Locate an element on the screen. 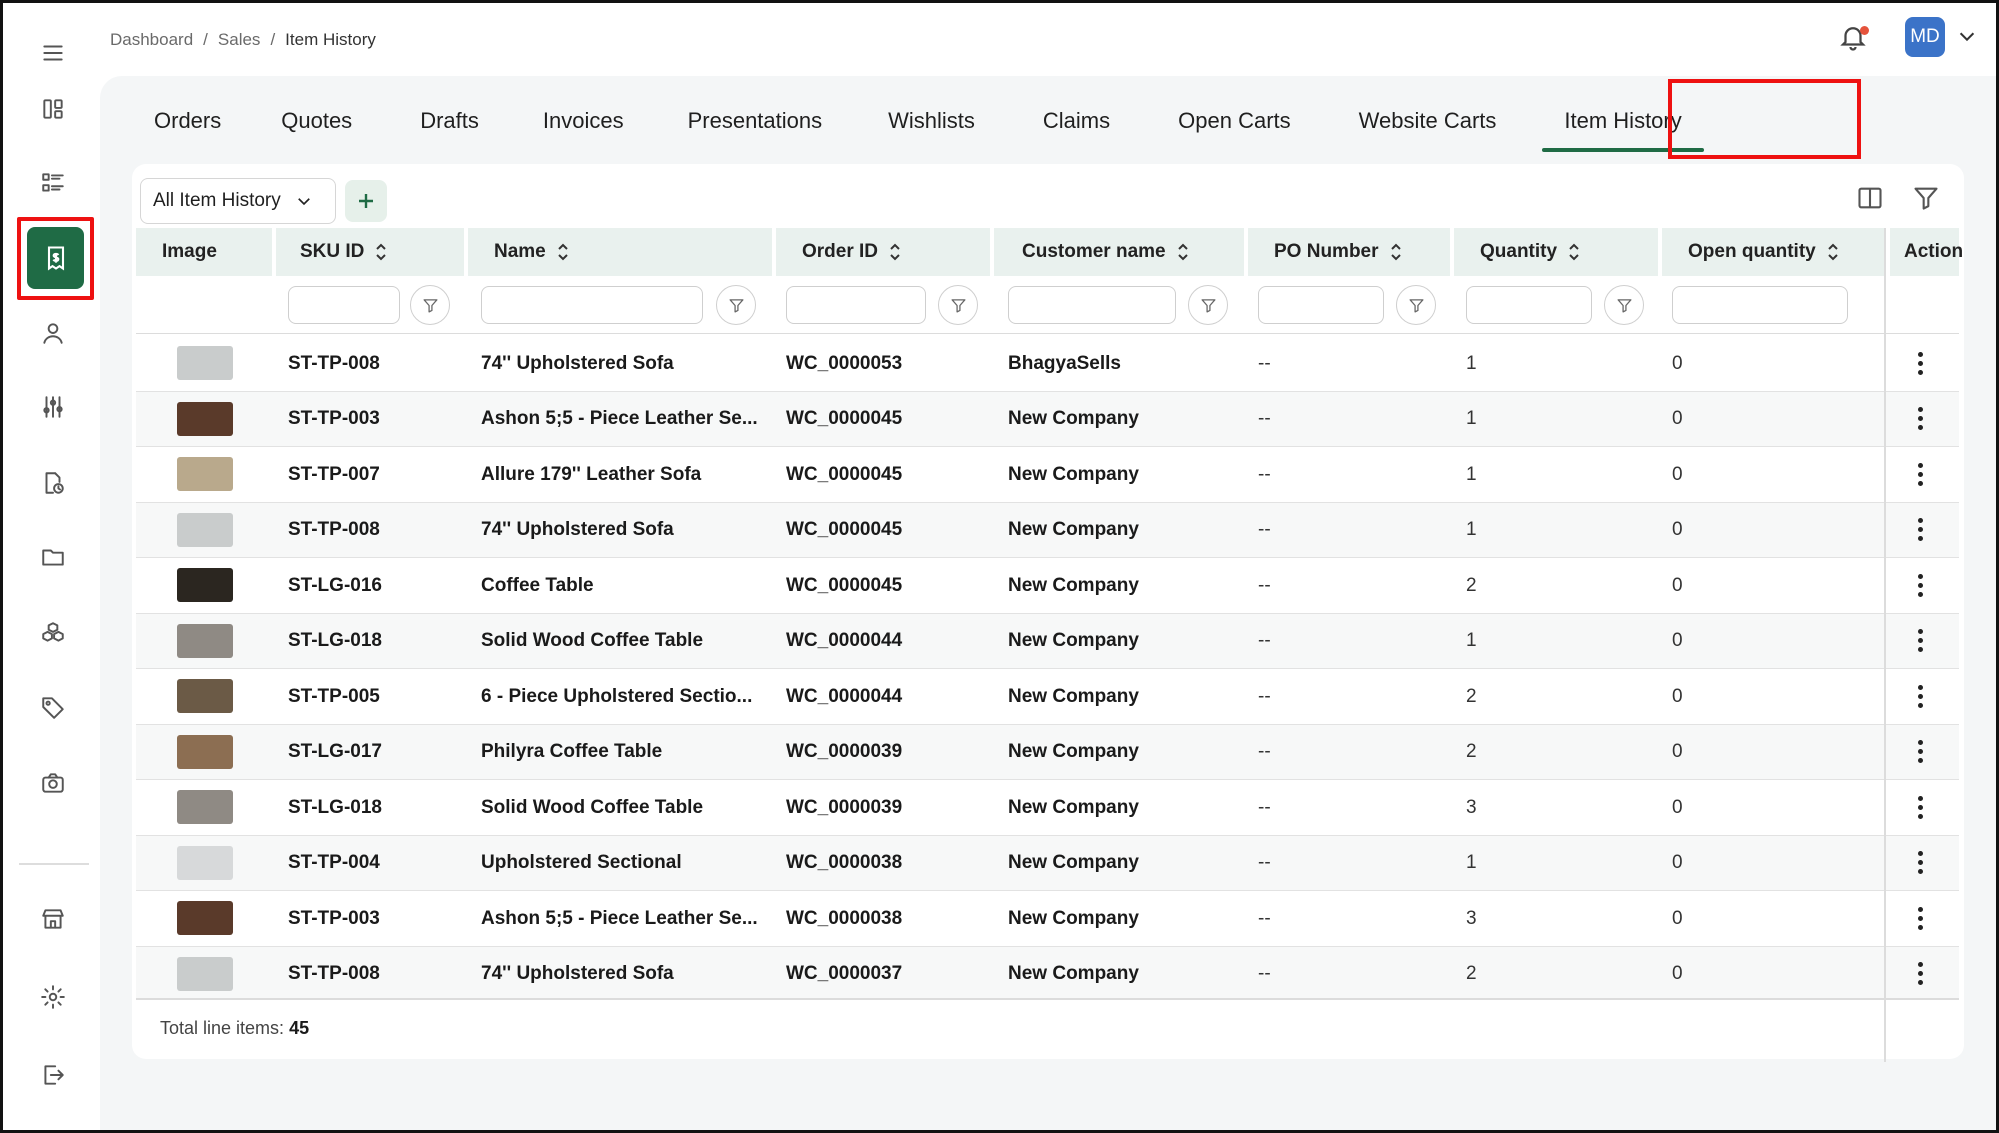 The height and width of the screenshot is (1133, 1999). tab-drafts: Drafts is located at coordinates (449, 121).